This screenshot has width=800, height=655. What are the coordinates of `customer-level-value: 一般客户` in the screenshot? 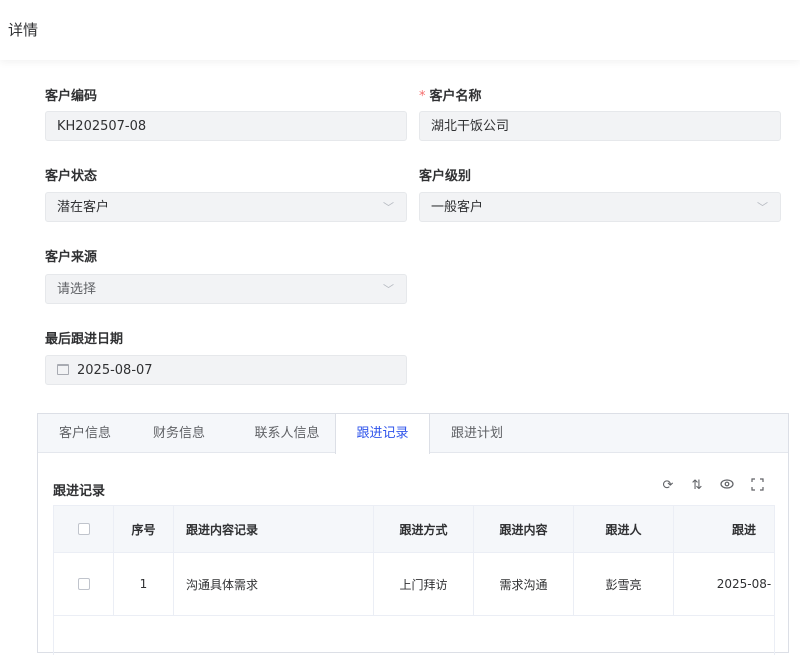 It's located at (457, 207).